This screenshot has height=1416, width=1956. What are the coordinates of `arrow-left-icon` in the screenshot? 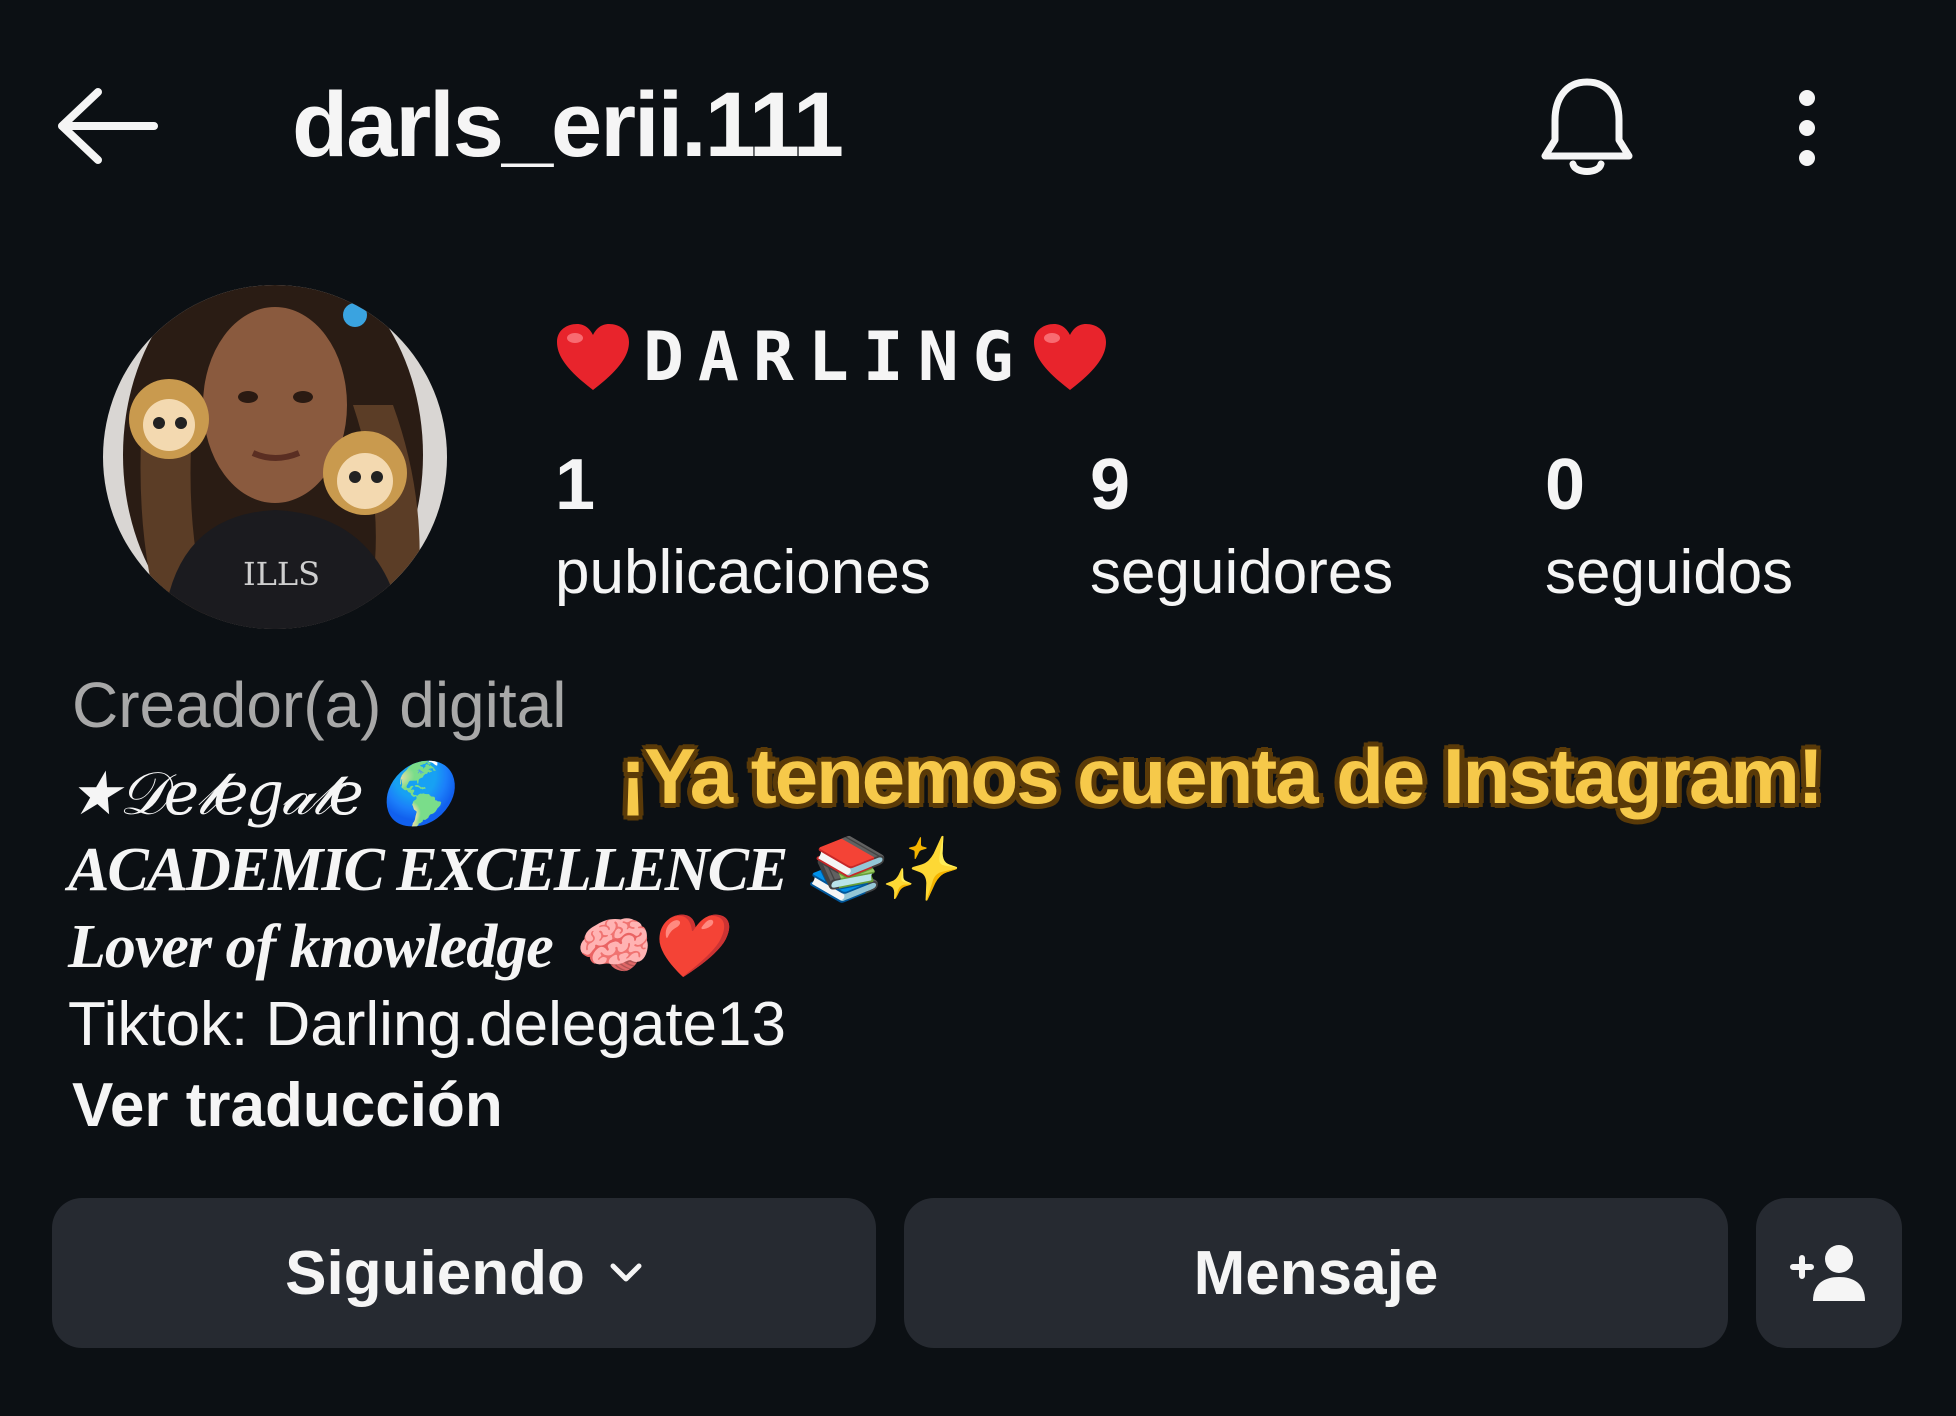 It's located at (108, 126).